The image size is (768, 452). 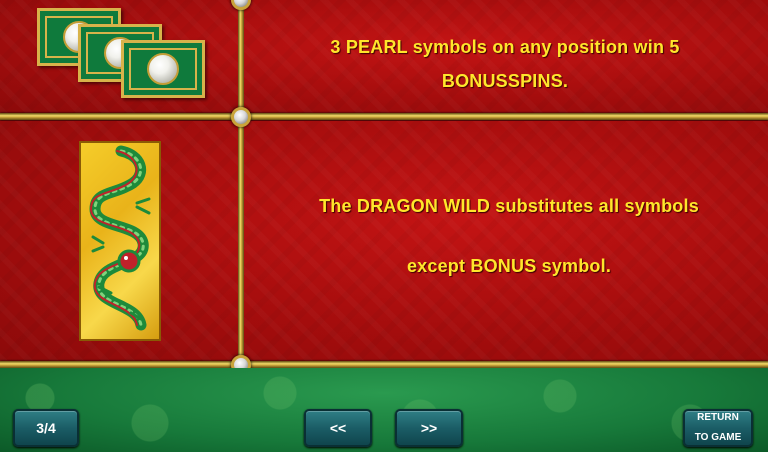 I want to click on pearl-icon, so click(x=163, y=69).